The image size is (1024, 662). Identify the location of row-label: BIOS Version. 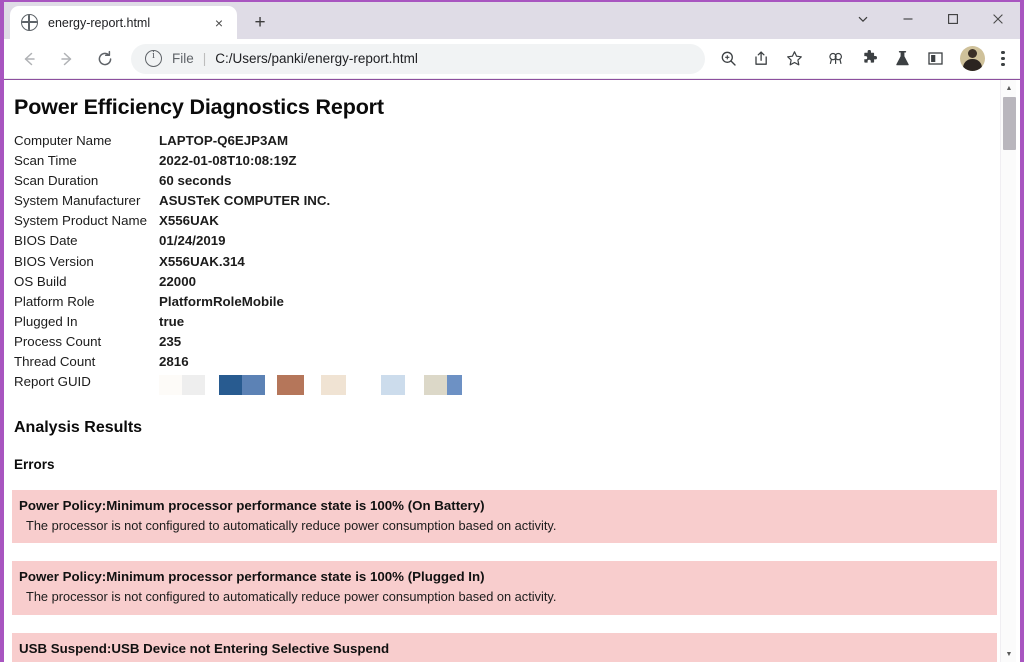
(54, 261).